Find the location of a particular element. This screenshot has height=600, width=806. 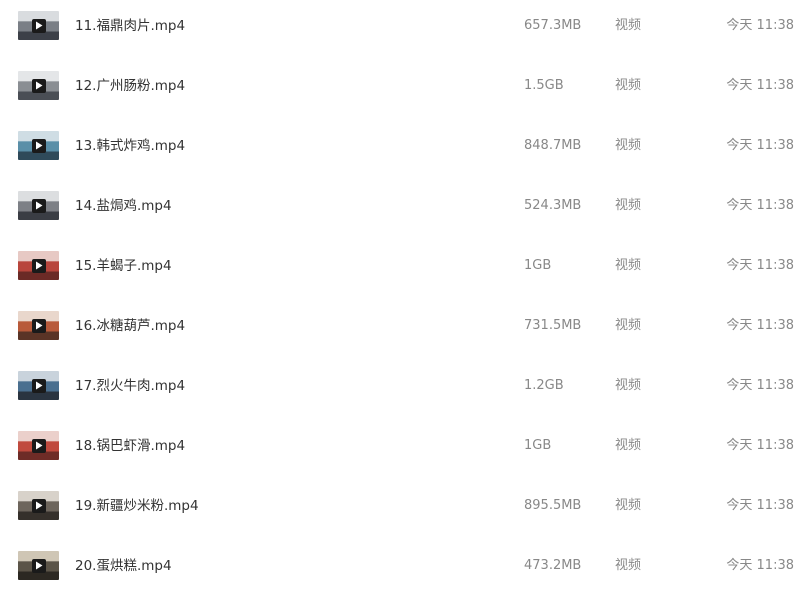

file-name: 14.盐焗鸡.mp4 is located at coordinates (123, 206).